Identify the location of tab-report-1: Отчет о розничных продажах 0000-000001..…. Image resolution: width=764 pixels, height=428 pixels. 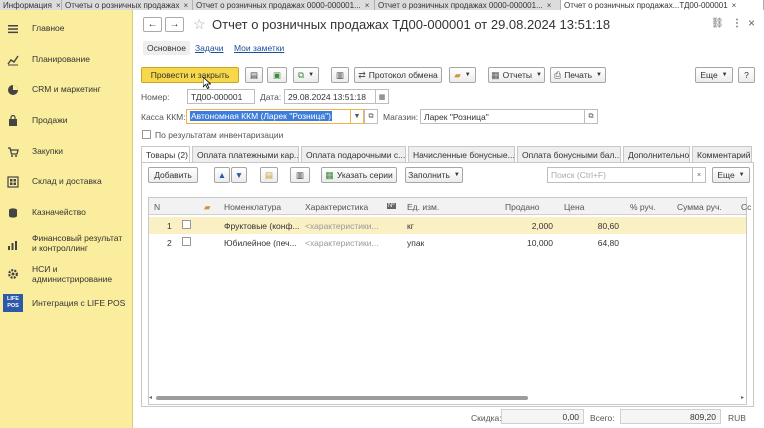
(284, 5).